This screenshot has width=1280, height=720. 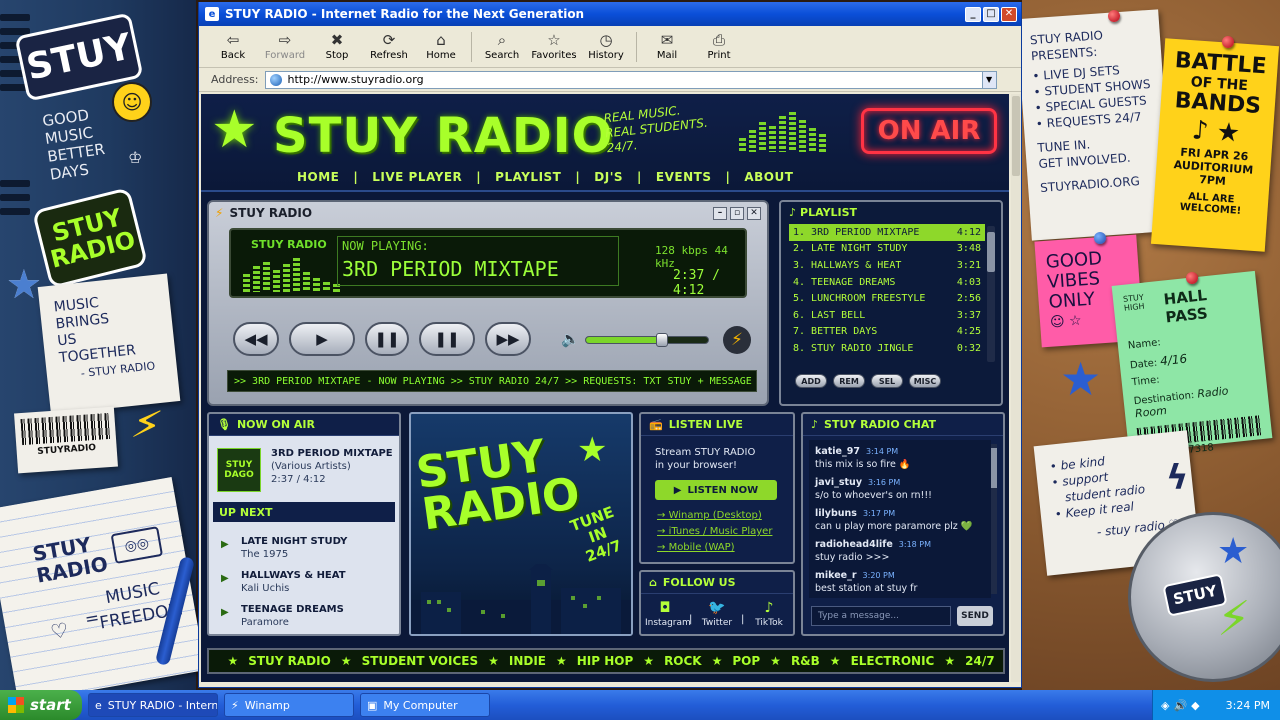 What do you see at coordinates (994, 519) in the screenshot?
I see `chat-scrollbar` at bounding box center [994, 519].